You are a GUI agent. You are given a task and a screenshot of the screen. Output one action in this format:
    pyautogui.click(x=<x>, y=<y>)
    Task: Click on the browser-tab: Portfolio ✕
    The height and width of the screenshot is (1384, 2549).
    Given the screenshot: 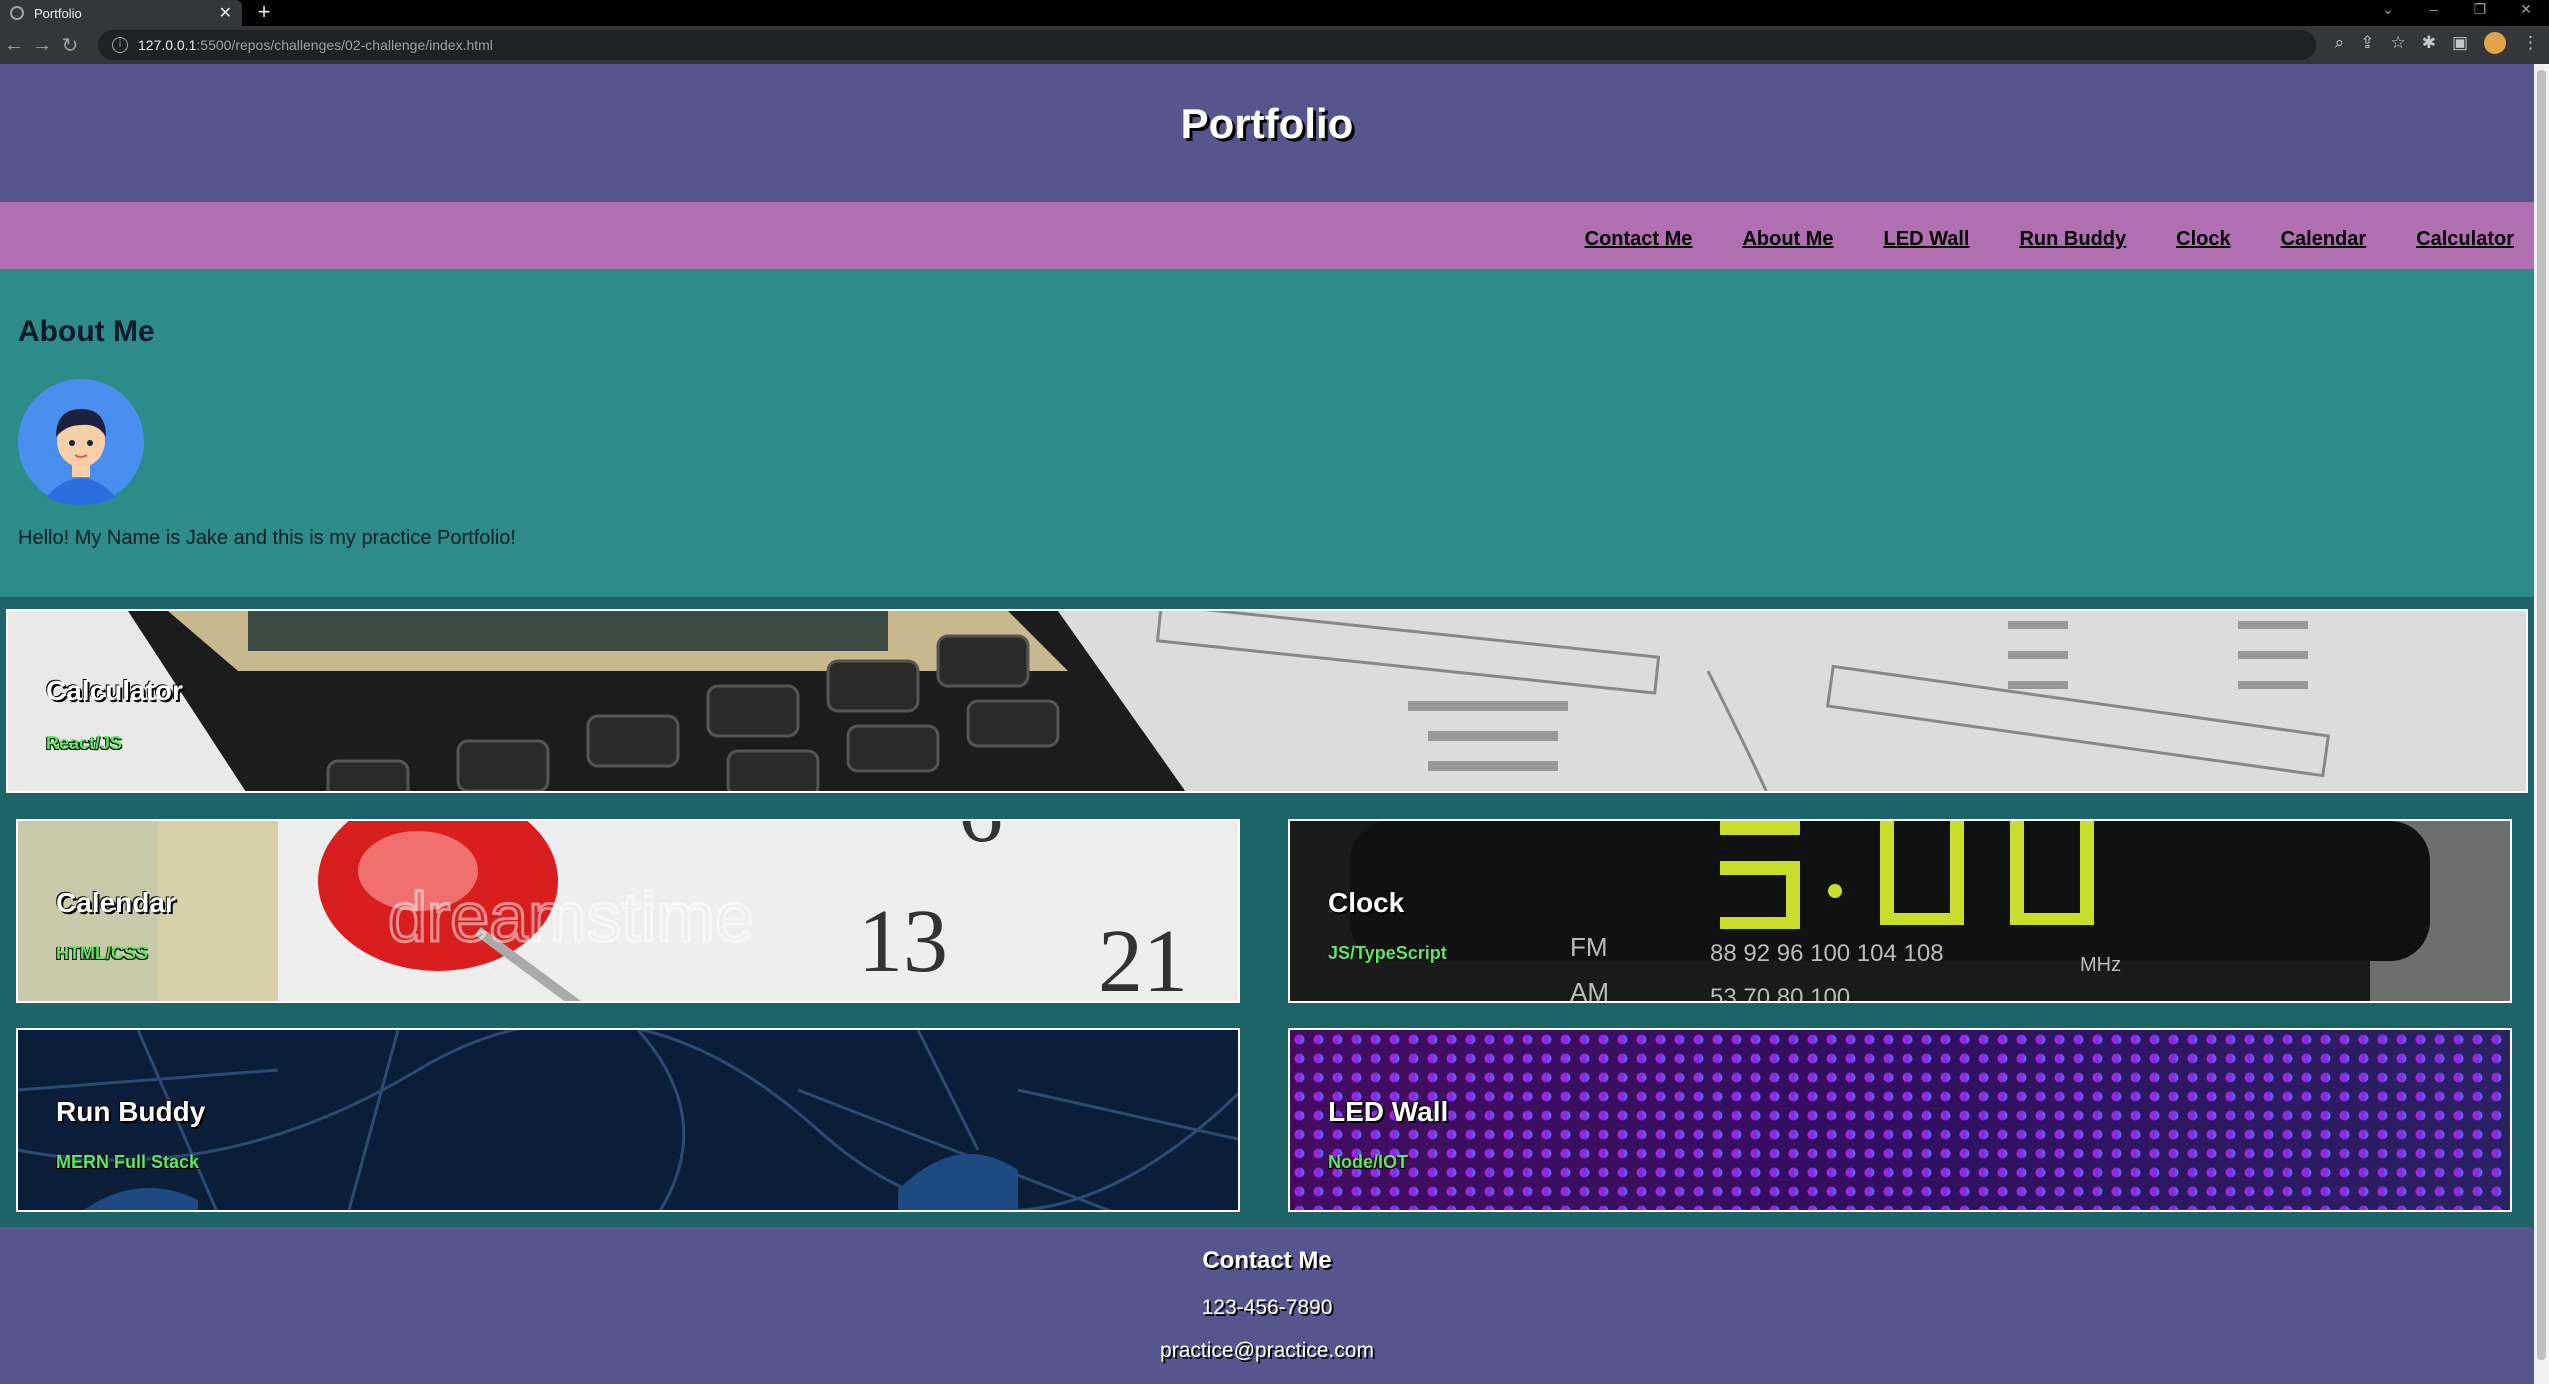 What is the action you would take?
    pyautogui.click(x=121, y=13)
    